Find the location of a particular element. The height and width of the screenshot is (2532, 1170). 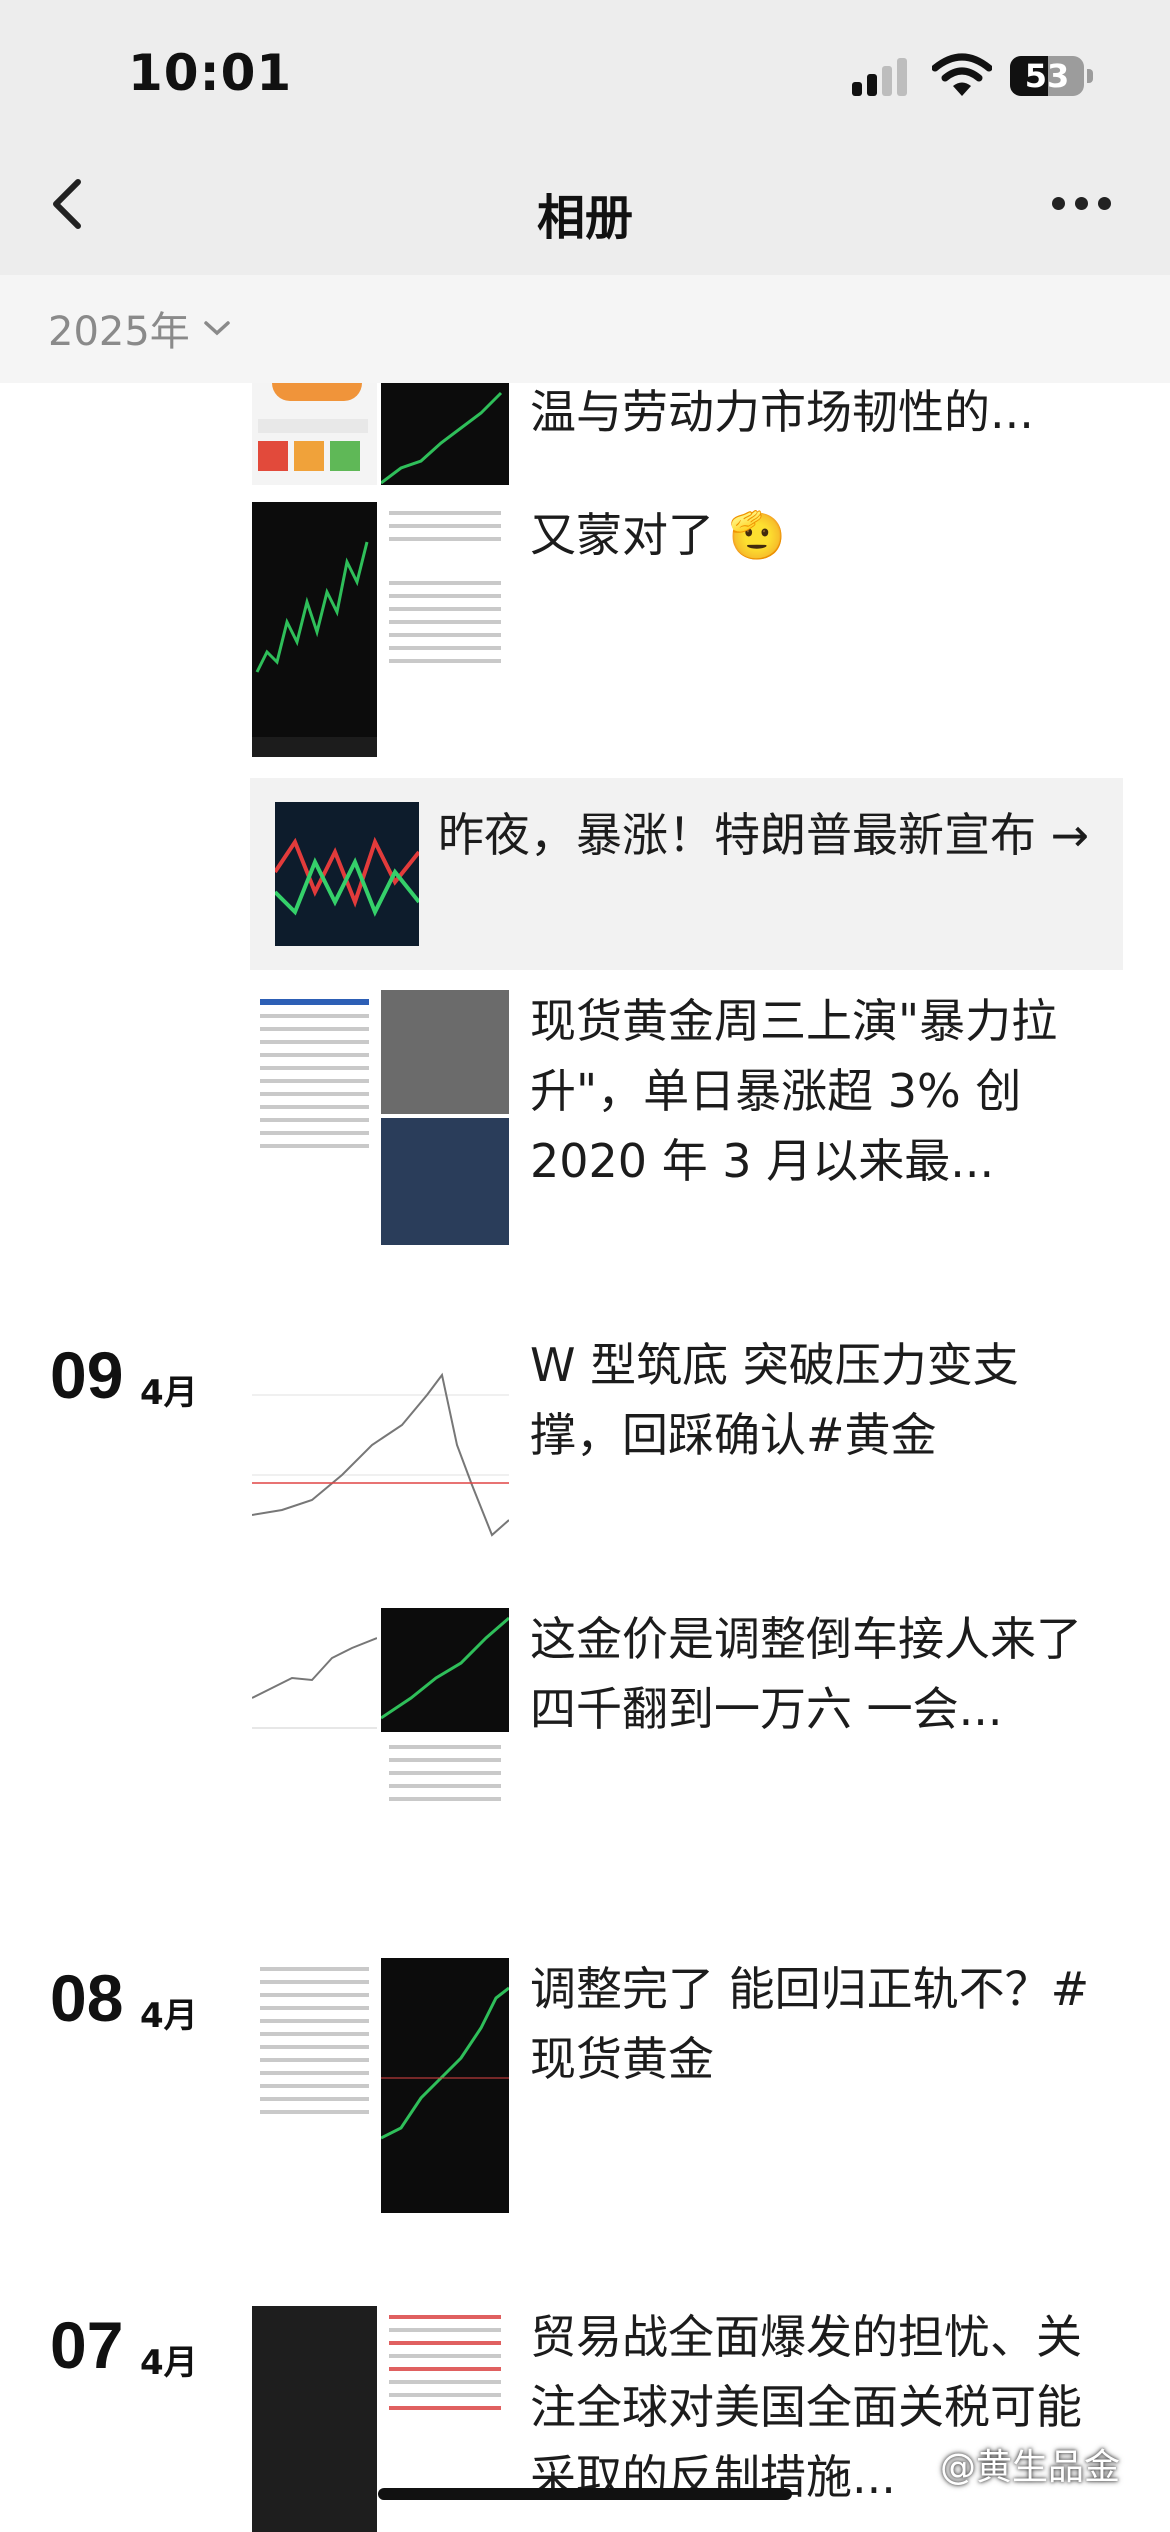

home-indicator is located at coordinates (585, 2494).